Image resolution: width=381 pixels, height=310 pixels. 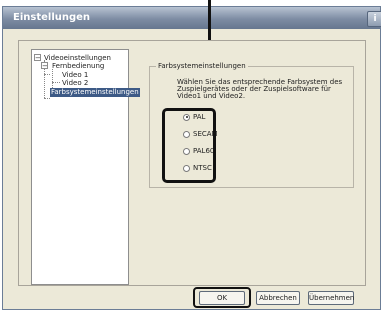 I want to click on apply-button: Übernehmen, so click(x=331, y=298).